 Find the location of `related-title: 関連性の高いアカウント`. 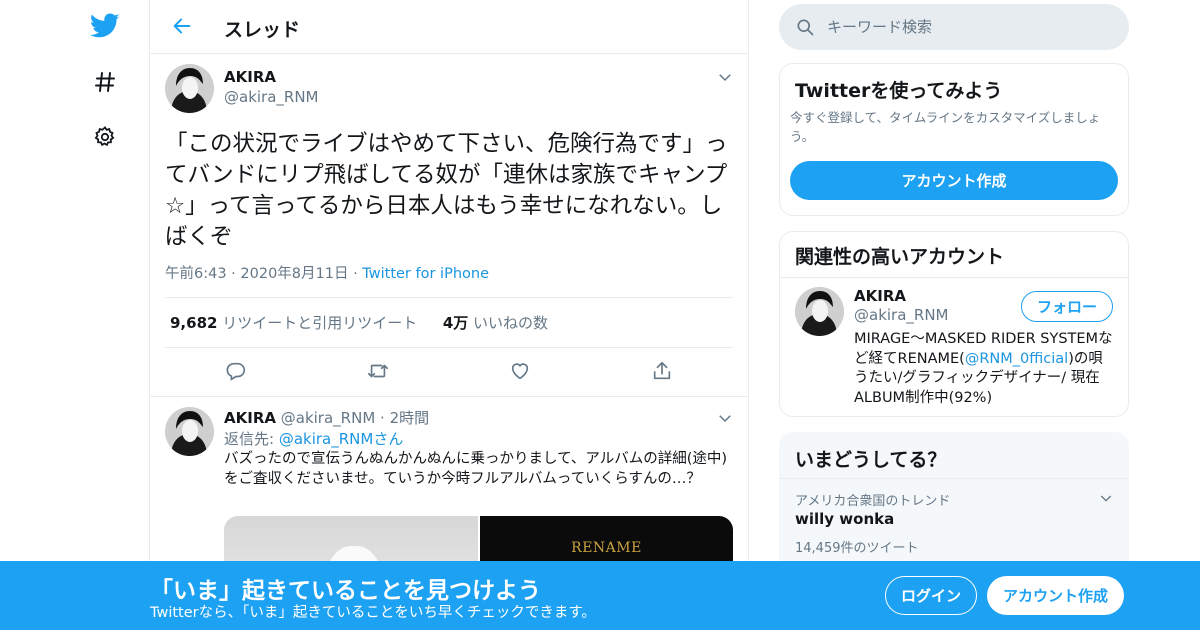

related-title: 関連性の高いアカウント is located at coordinates (900, 257).